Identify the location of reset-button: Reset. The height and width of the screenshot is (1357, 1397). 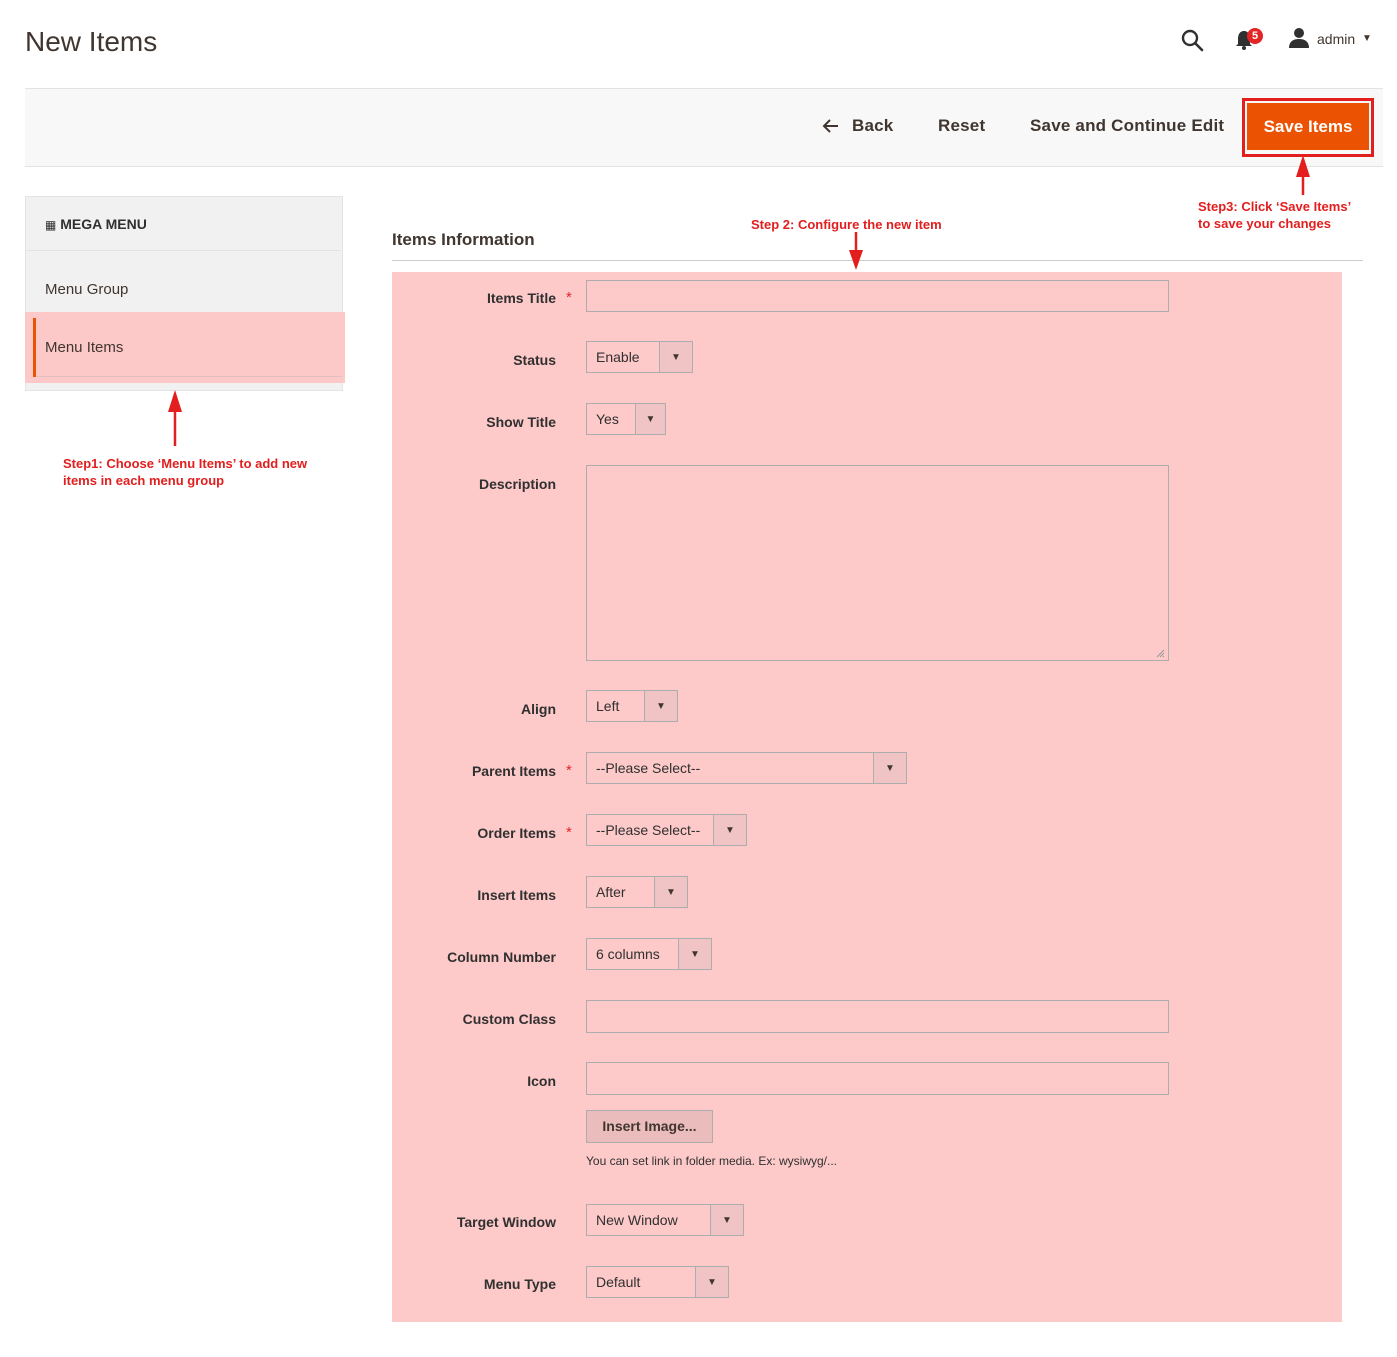
(961, 126).